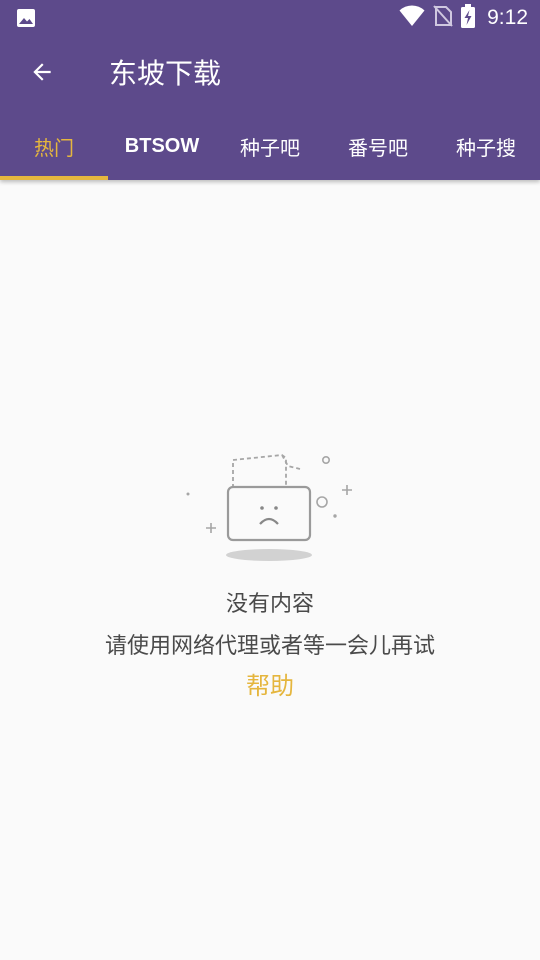 The height and width of the screenshot is (960, 540). I want to click on back-button, so click(42, 74).